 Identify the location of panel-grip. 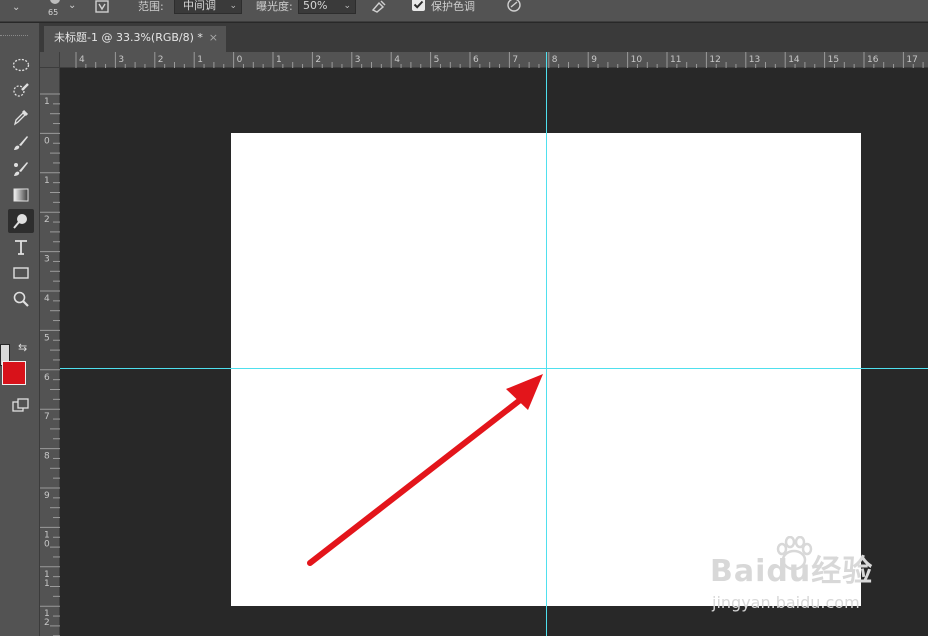
(14, 36).